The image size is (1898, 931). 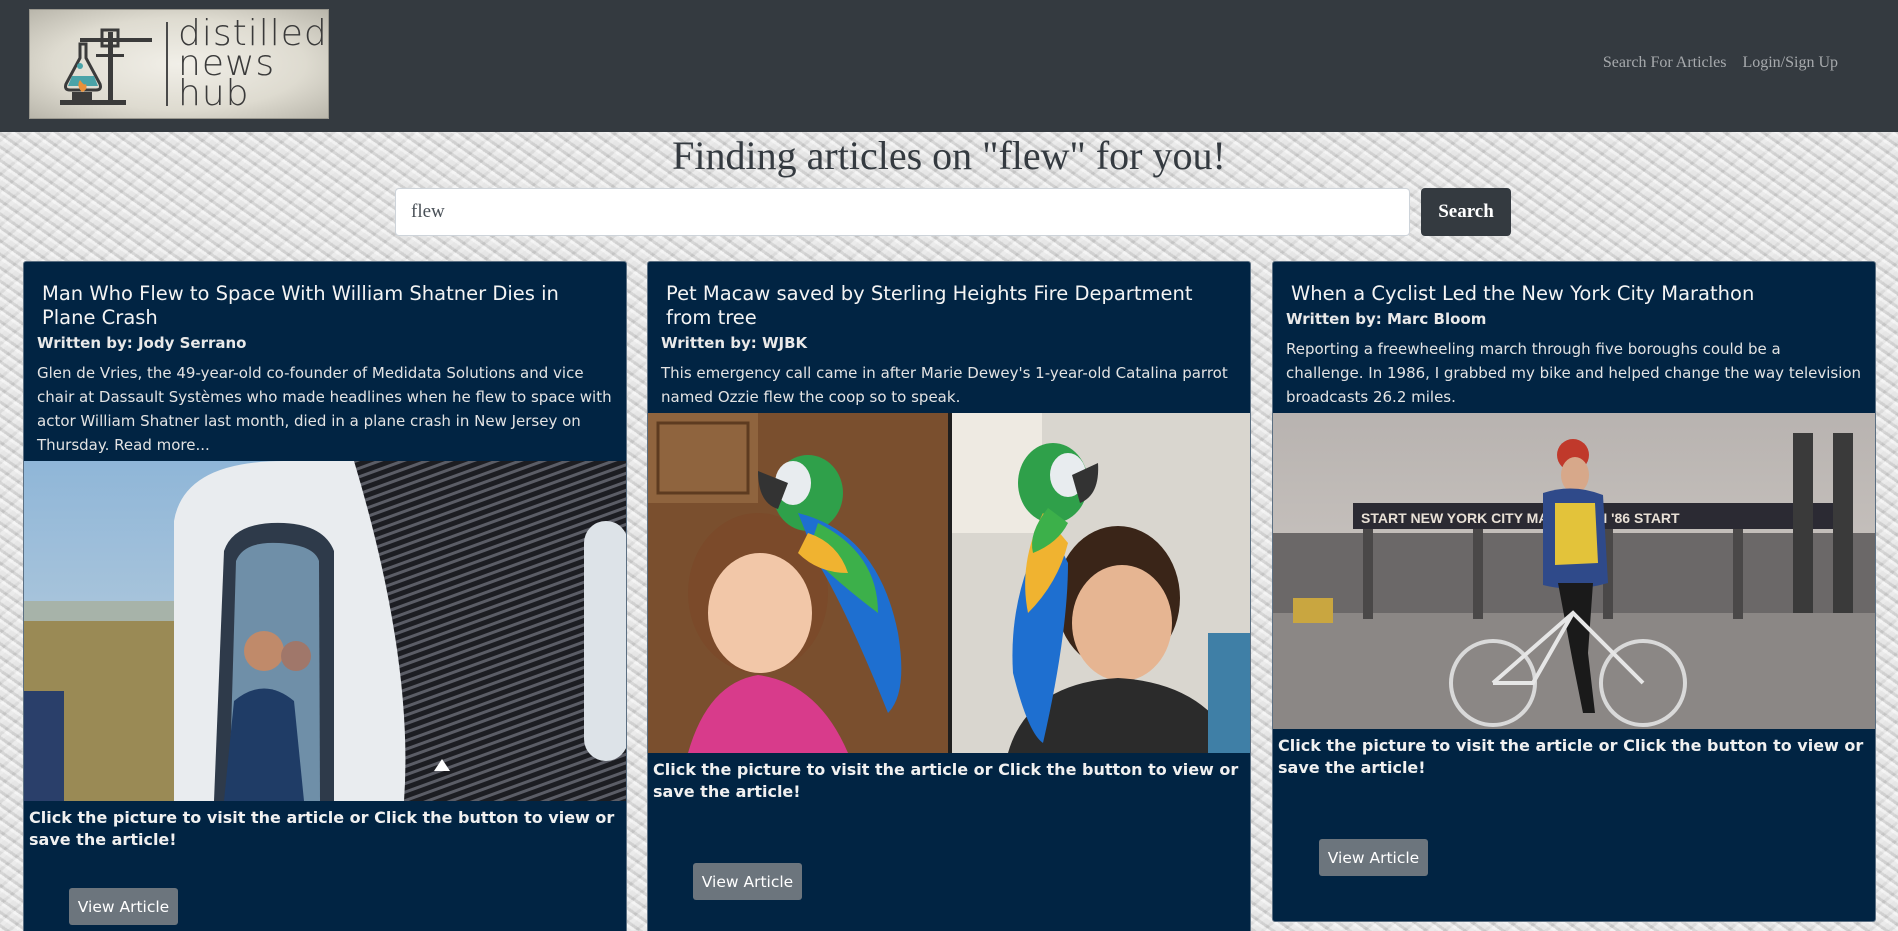 I want to click on banner-text: START NEW YORK CITY MARATHON '86 START, so click(x=1520, y=518).